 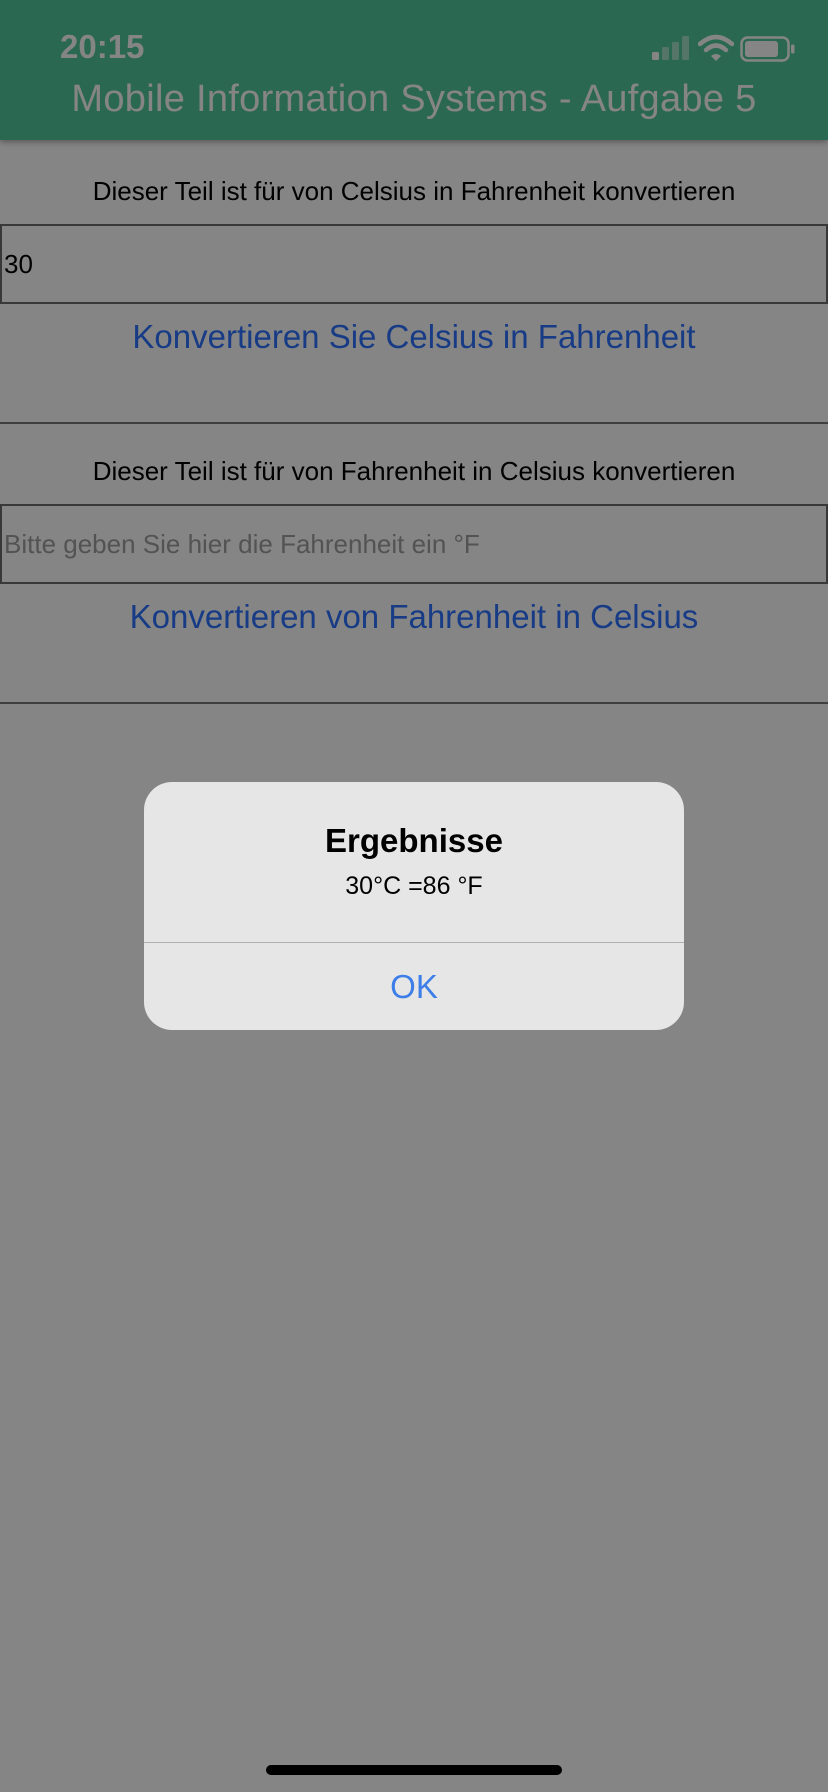 I want to click on alert-title: Ergebnisse, so click(x=414, y=840).